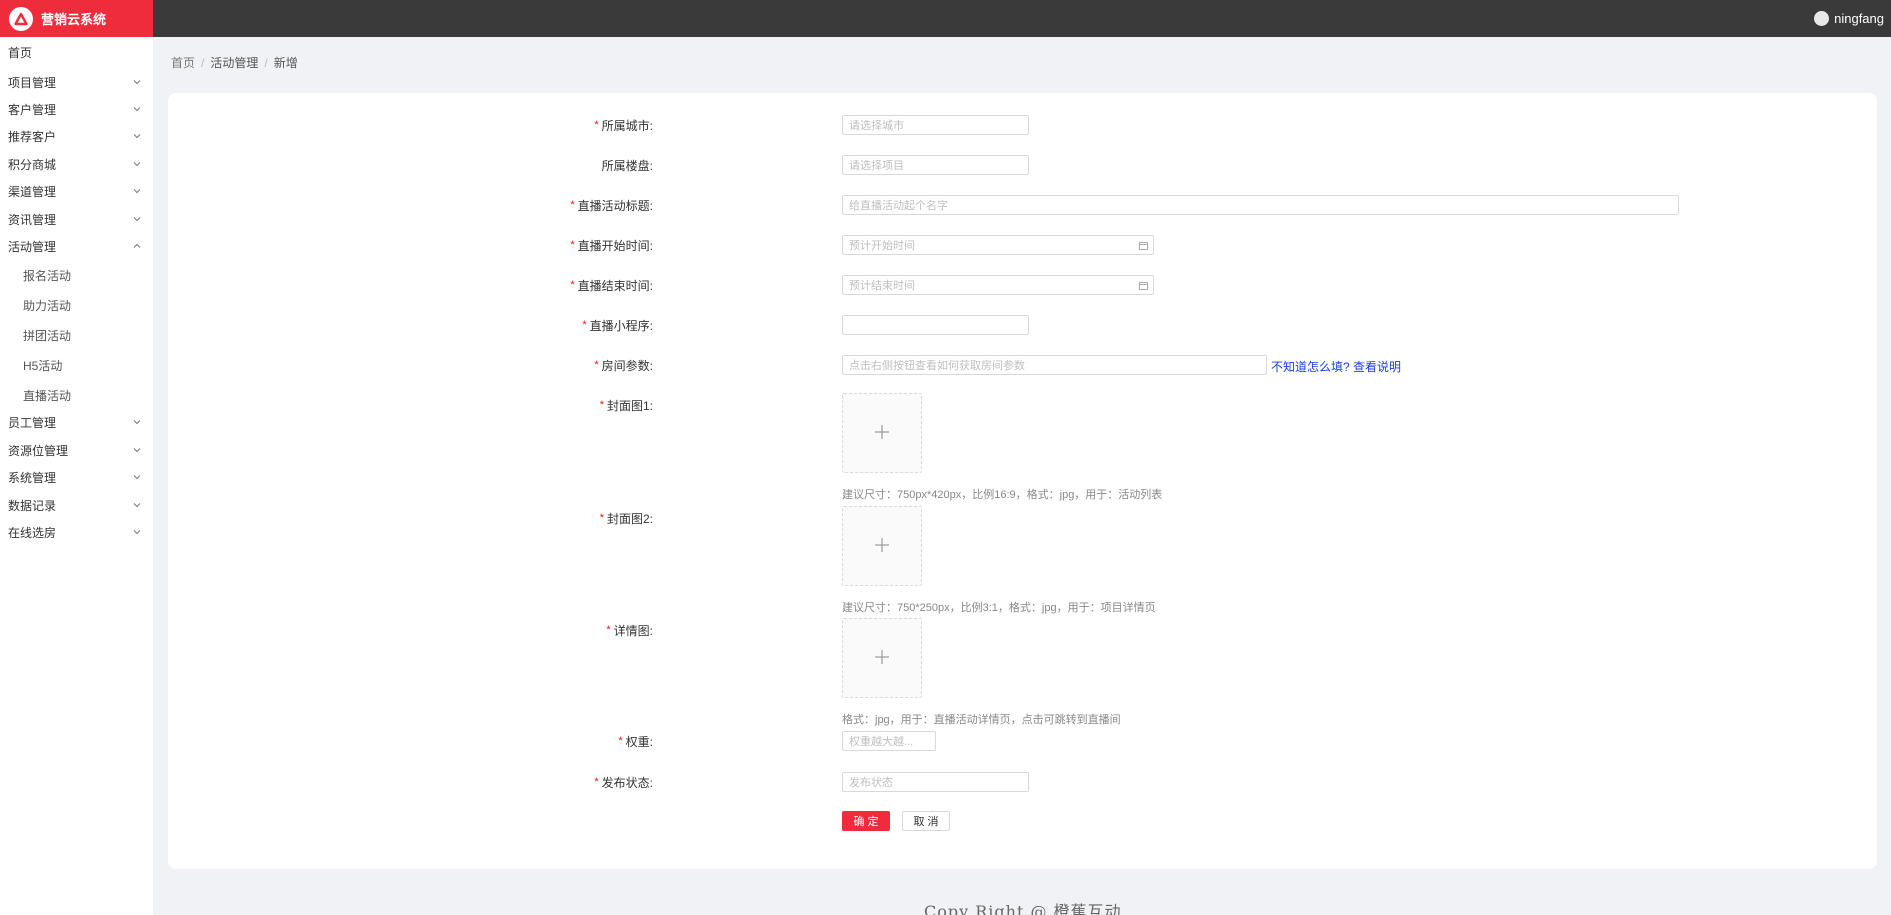 The image size is (1891, 915). I want to click on city-placeholder: 请选择城市, so click(876, 126).